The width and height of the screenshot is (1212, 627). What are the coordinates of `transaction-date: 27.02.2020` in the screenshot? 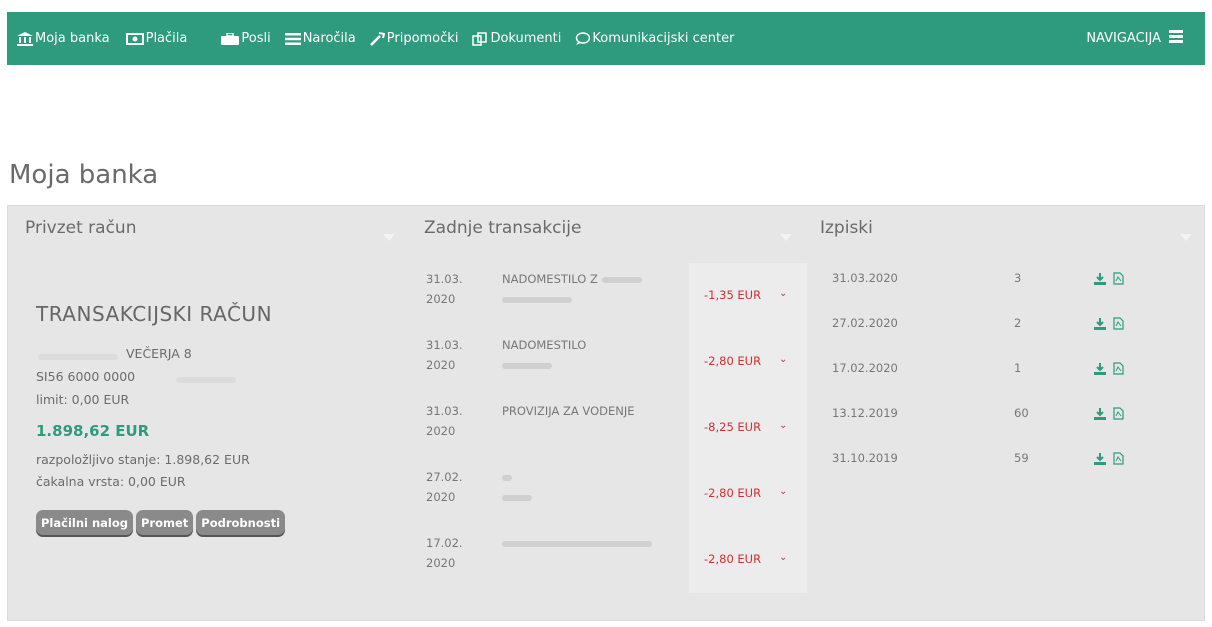 It's located at (444, 487).